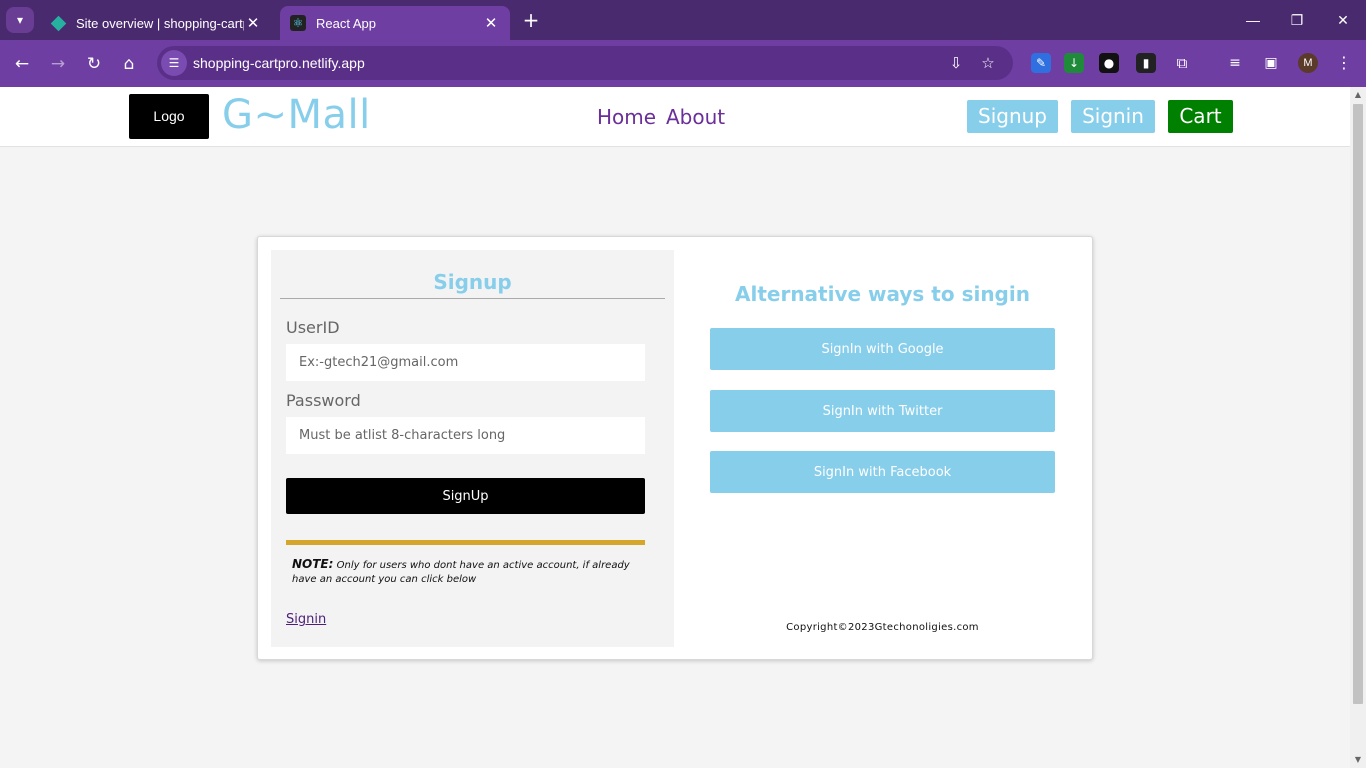  Describe the element at coordinates (465, 362) in the screenshot. I see `userid-input` at that location.